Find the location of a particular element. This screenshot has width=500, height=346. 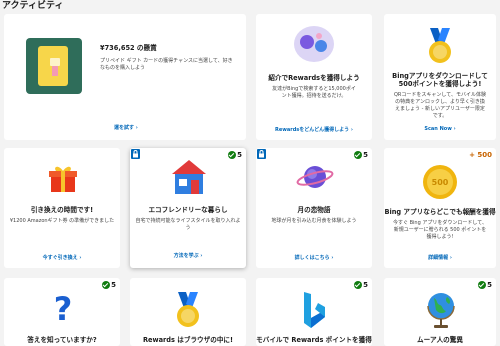

globe-icon is located at coordinates (441, 312).